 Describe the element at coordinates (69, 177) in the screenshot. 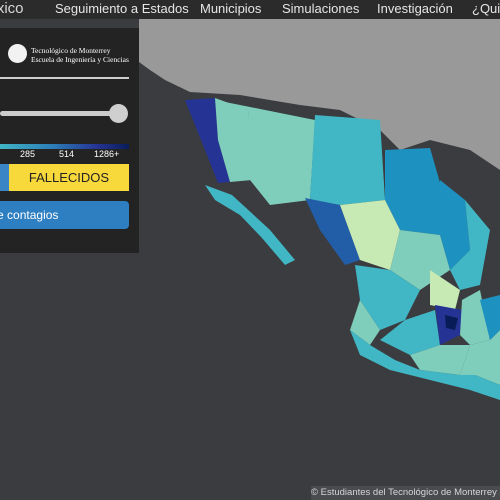

I see `fallecidos-button: FALLECIDOS` at that location.